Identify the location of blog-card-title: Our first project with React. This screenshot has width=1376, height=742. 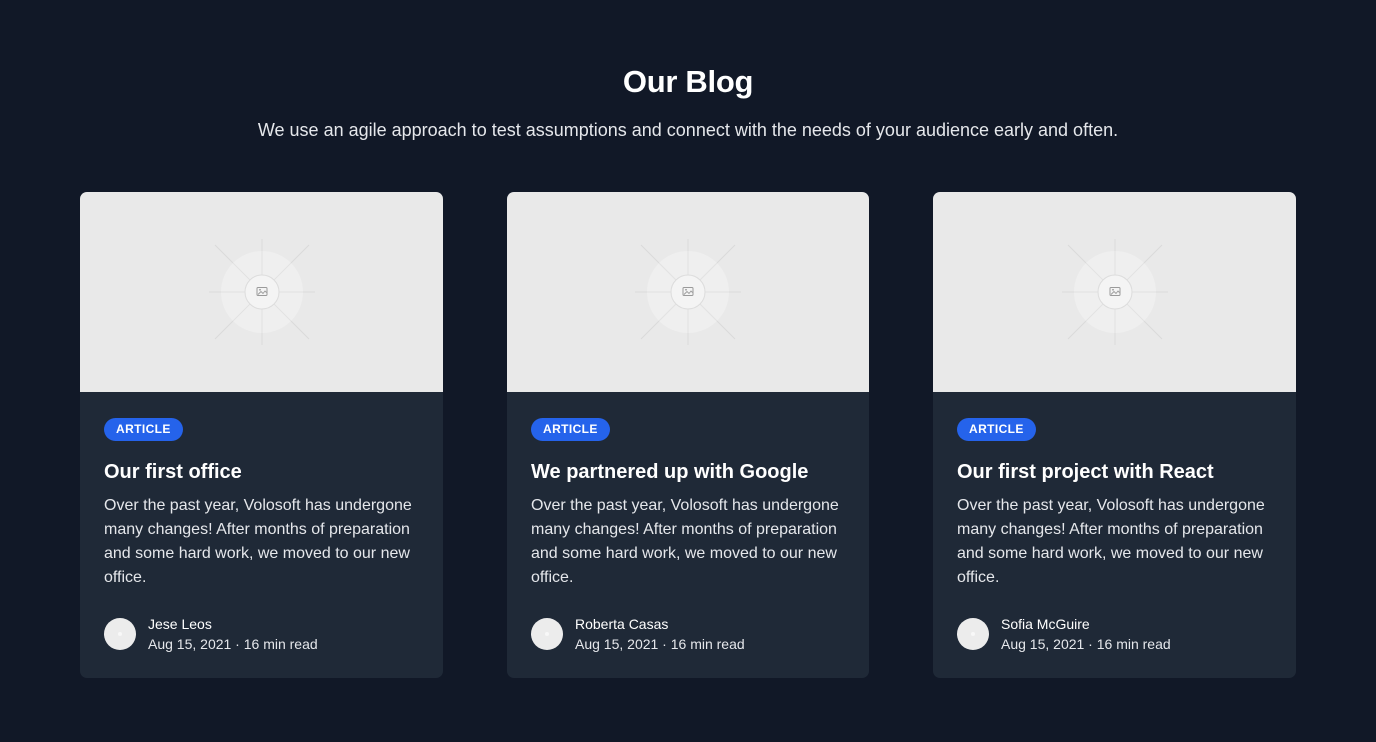
(1117, 472).